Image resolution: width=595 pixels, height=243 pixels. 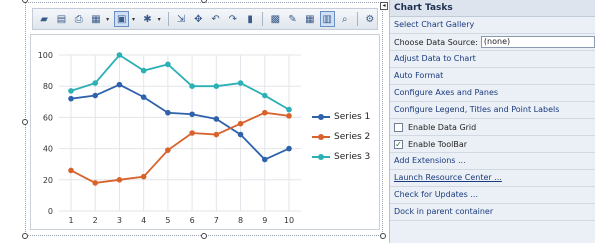 I want to click on enable-data-grid-label: Enable Data Grid, so click(x=442, y=127).